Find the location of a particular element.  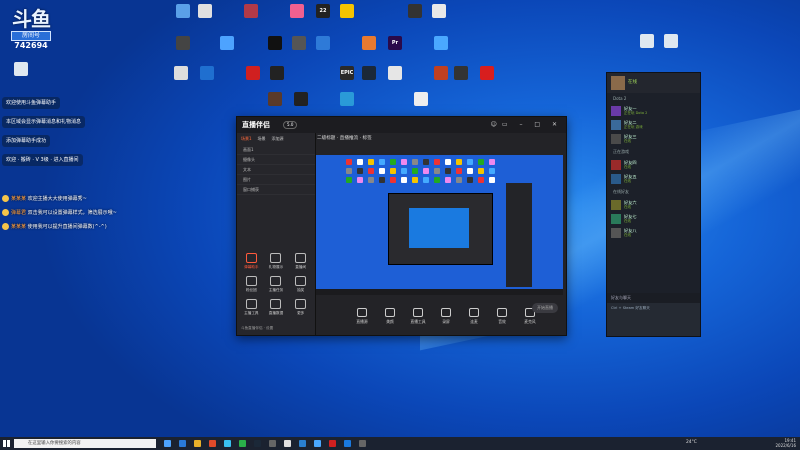

tool-button: 更多 is located at coordinates (300, 307).